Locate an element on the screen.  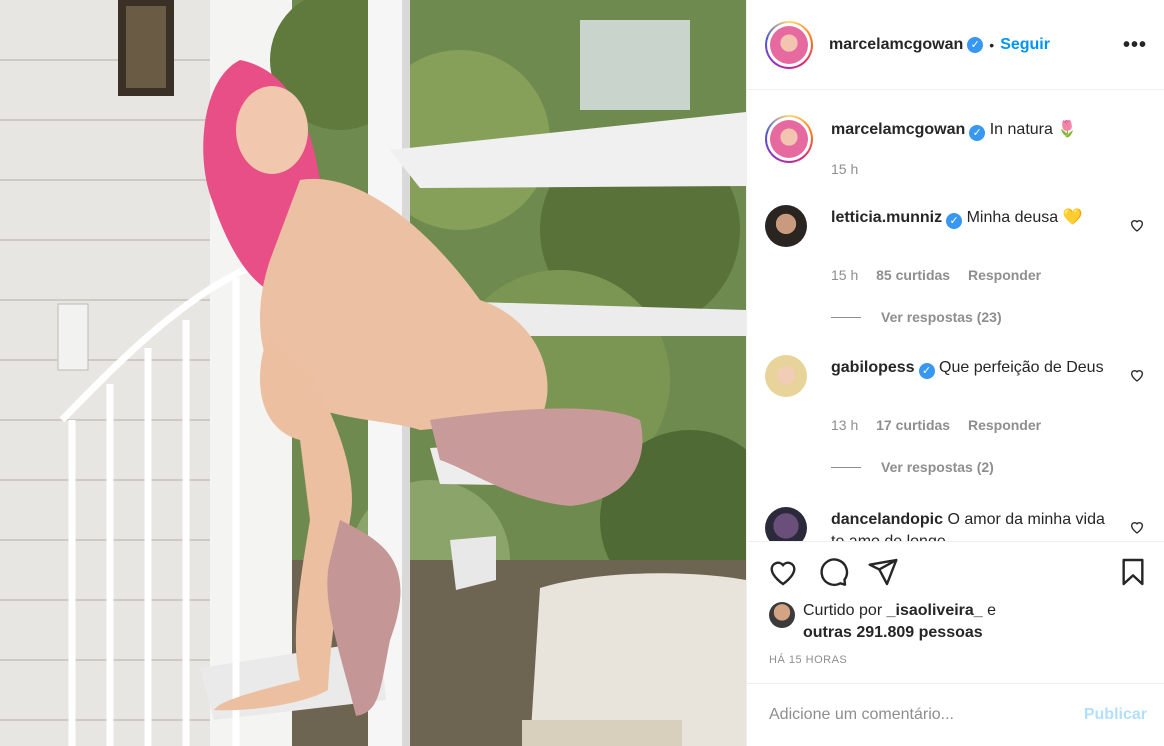
commenter-username: letticia.munniz is located at coordinates (886, 217).